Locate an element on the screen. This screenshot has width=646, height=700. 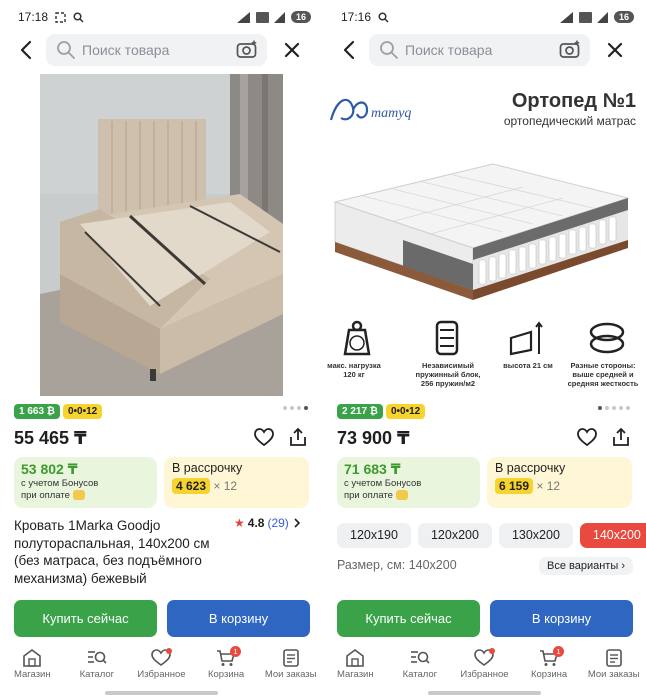
status-time: 17:16 is located at coordinates (356, 17).